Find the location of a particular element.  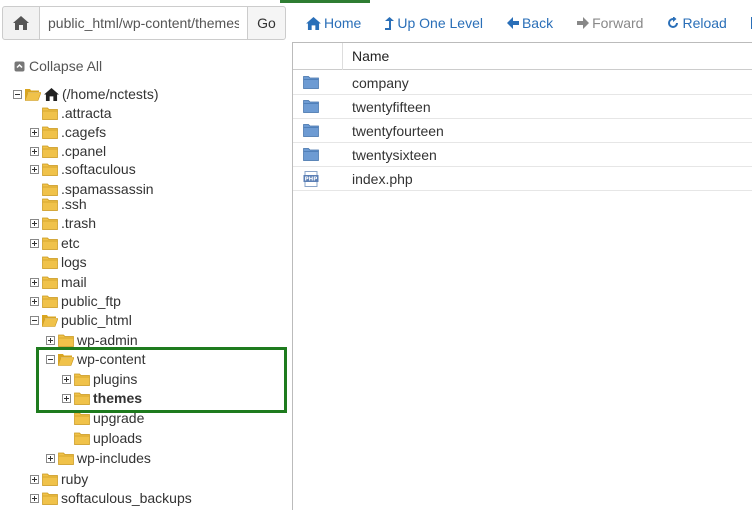

file-row: PHP index.php is located at coordinates (522, 179).